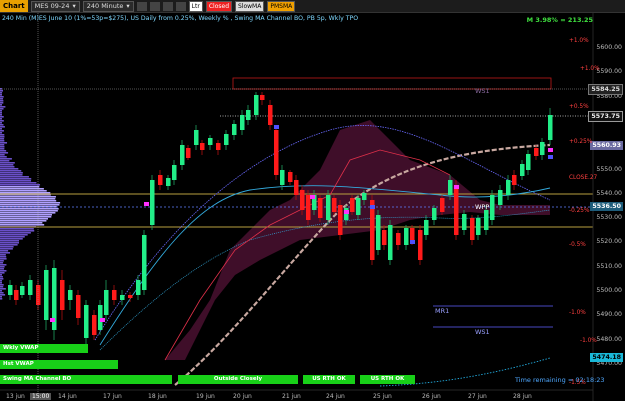 The width and height of the screenshot is (625, 401). I want to click on ltr-button: Ltr, so click(196, 6).